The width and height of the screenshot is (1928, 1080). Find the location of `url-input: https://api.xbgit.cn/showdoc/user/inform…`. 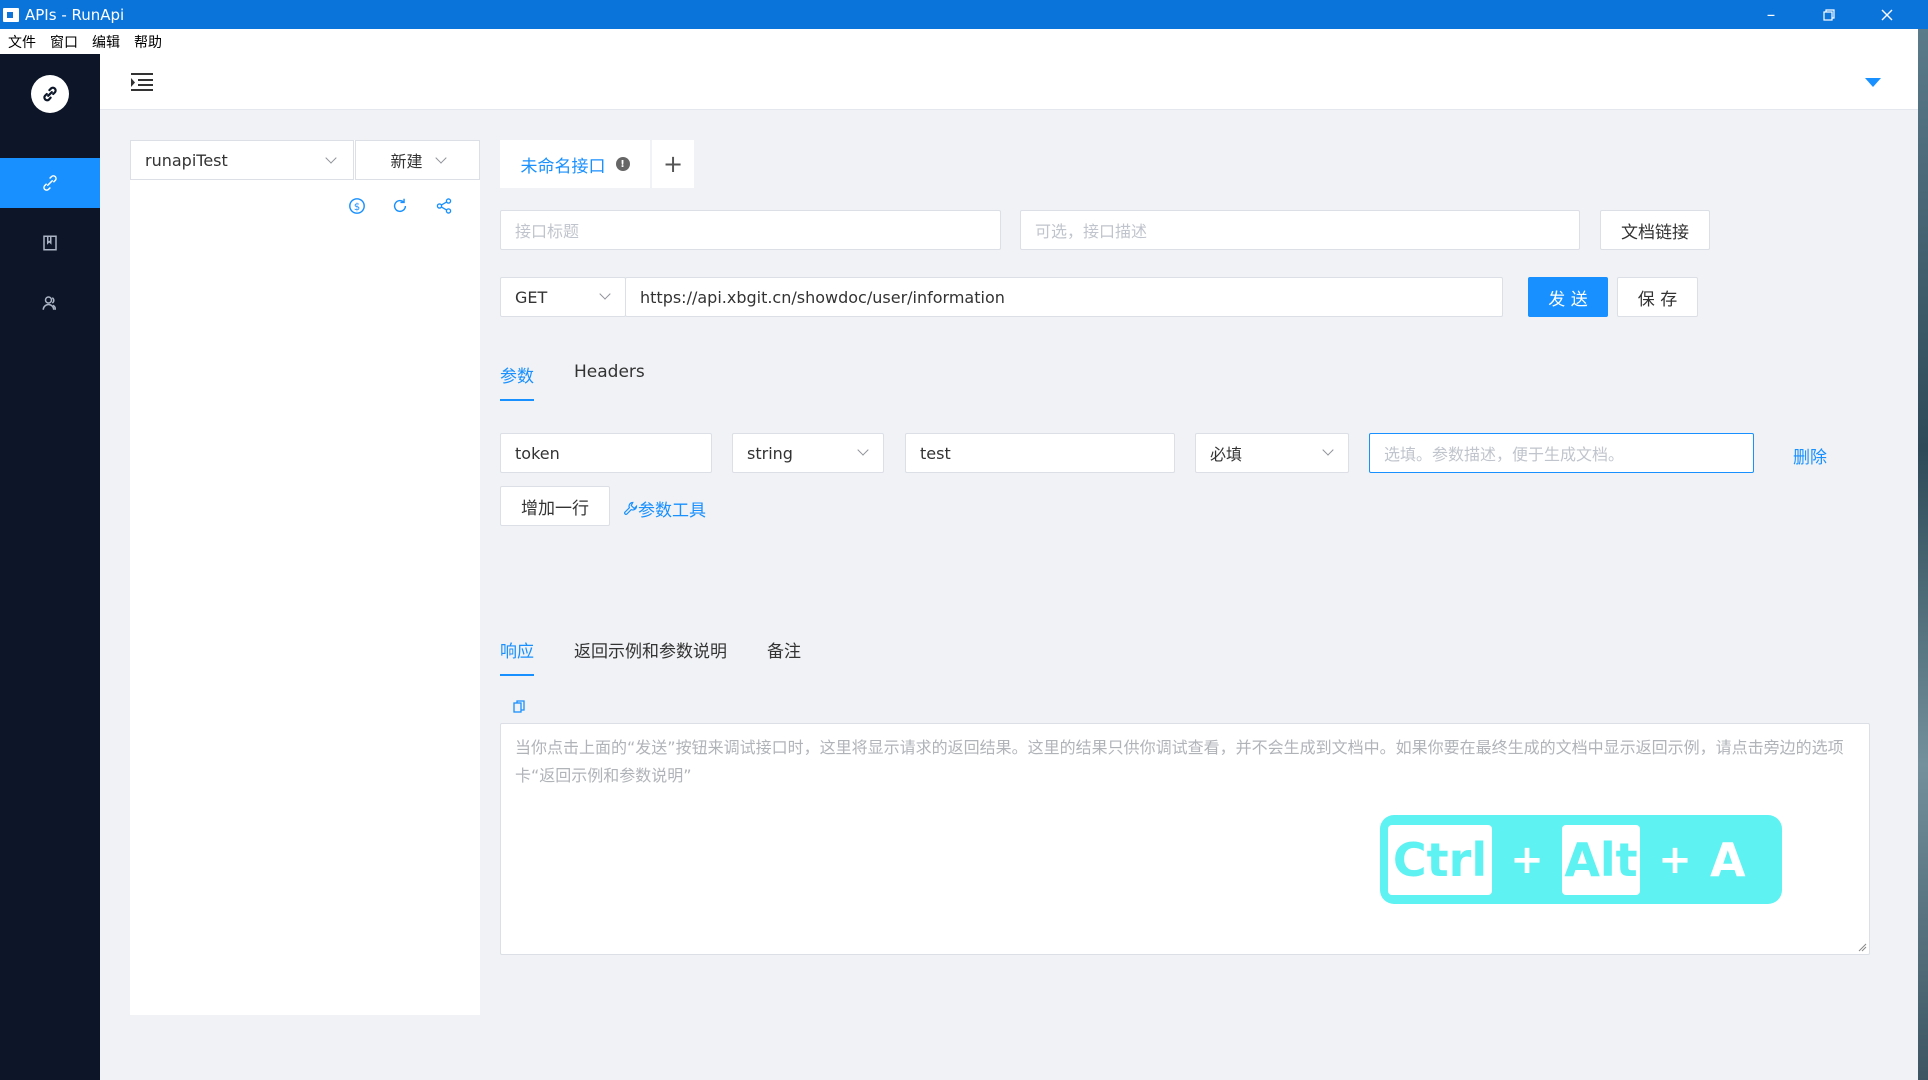

url-input: https://api.xbgit.cn/showdoc/user/inform… is located at coordinates (1064, 297).